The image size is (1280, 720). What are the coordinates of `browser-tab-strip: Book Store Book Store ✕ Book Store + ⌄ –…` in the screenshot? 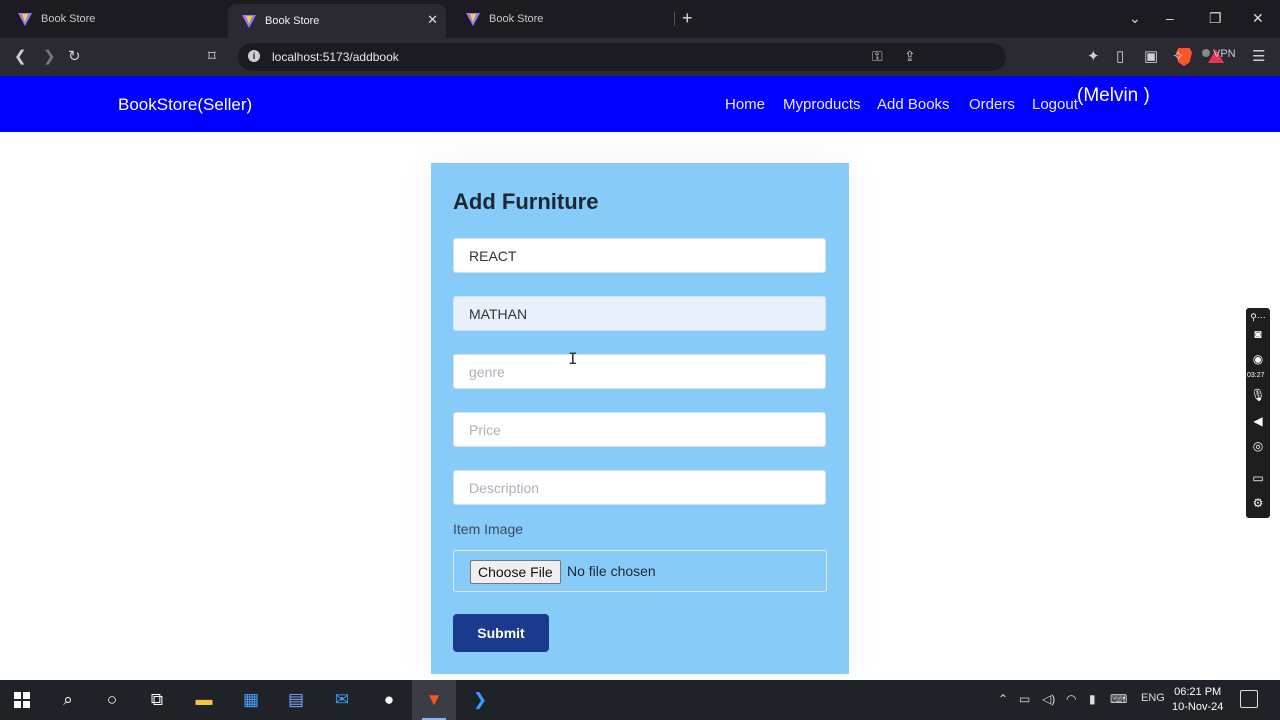 It's located at (640, 19).